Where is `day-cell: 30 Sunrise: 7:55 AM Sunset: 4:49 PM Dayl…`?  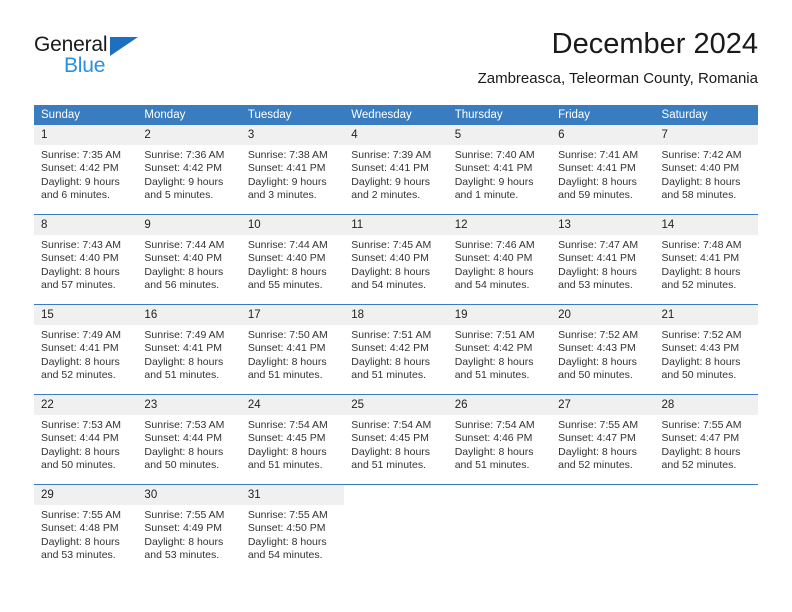 day-cell: 30 Sunrise: 7:55 AM Sunset: 4:49 PM Dayl… is located at coordinates (189, 529).